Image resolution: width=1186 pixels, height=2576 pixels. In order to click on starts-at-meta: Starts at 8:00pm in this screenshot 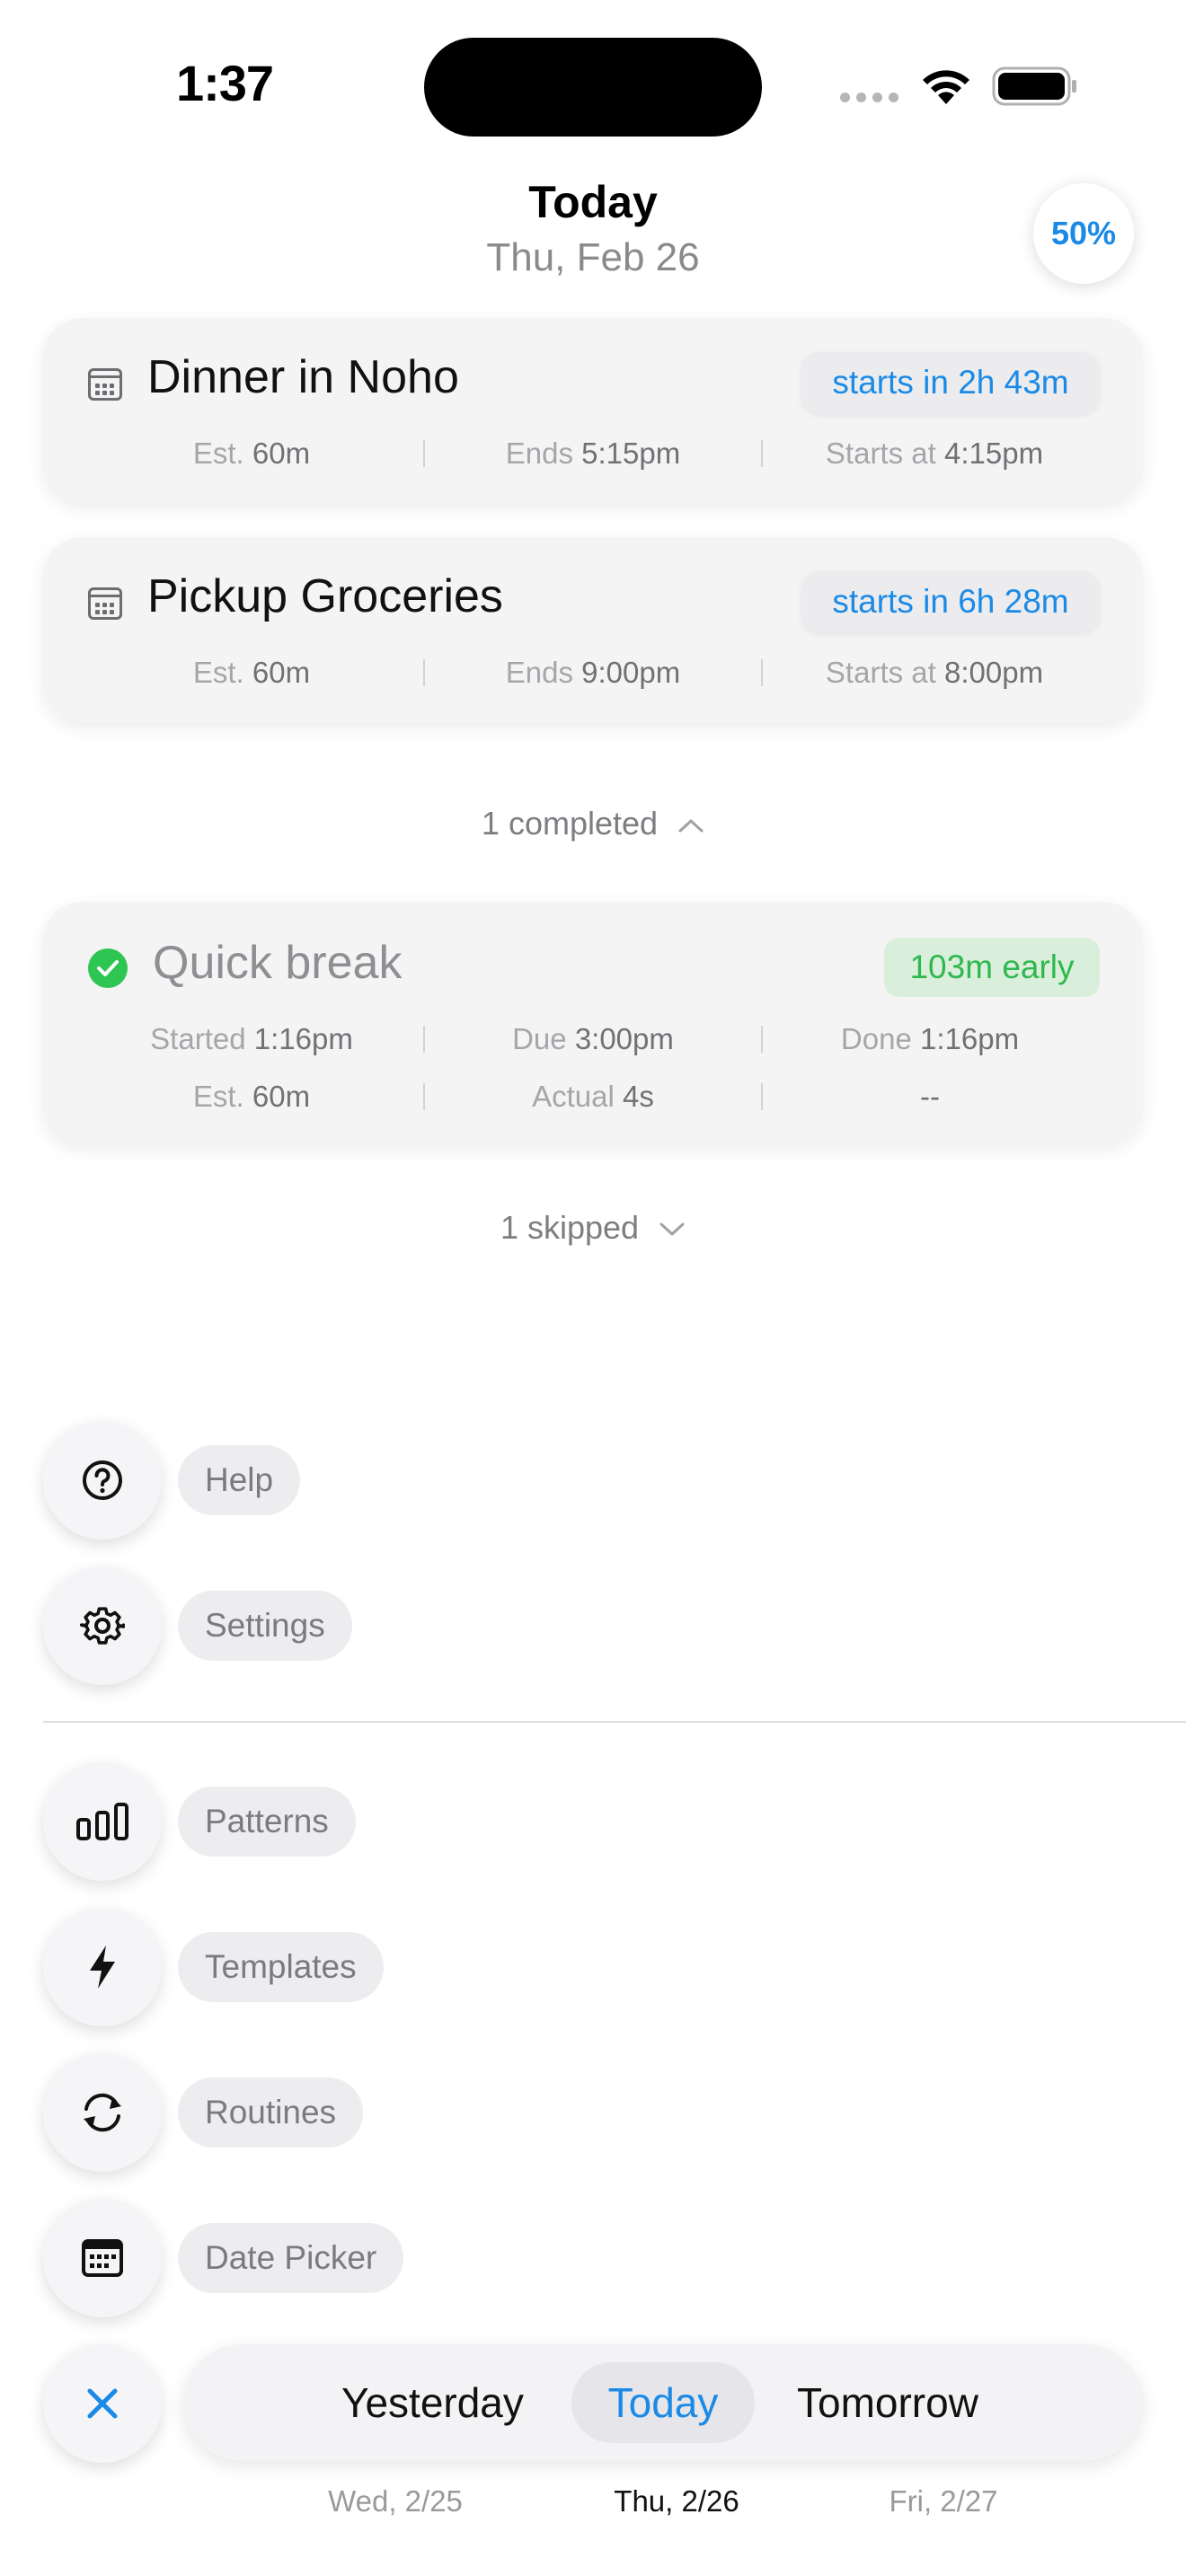, I will do `click(934, 672)`.